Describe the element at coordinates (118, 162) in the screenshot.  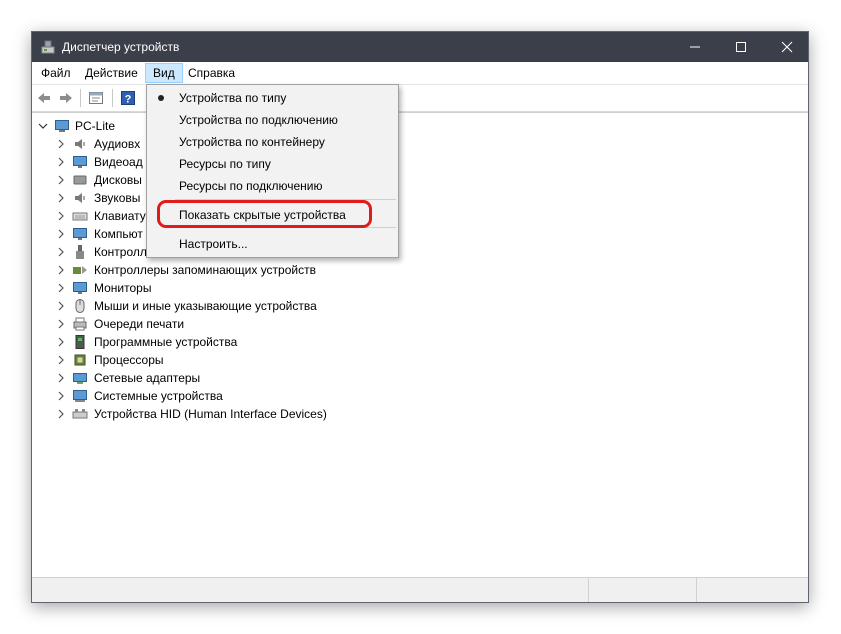
I see `tree-category-label: Видеоад` at that location.